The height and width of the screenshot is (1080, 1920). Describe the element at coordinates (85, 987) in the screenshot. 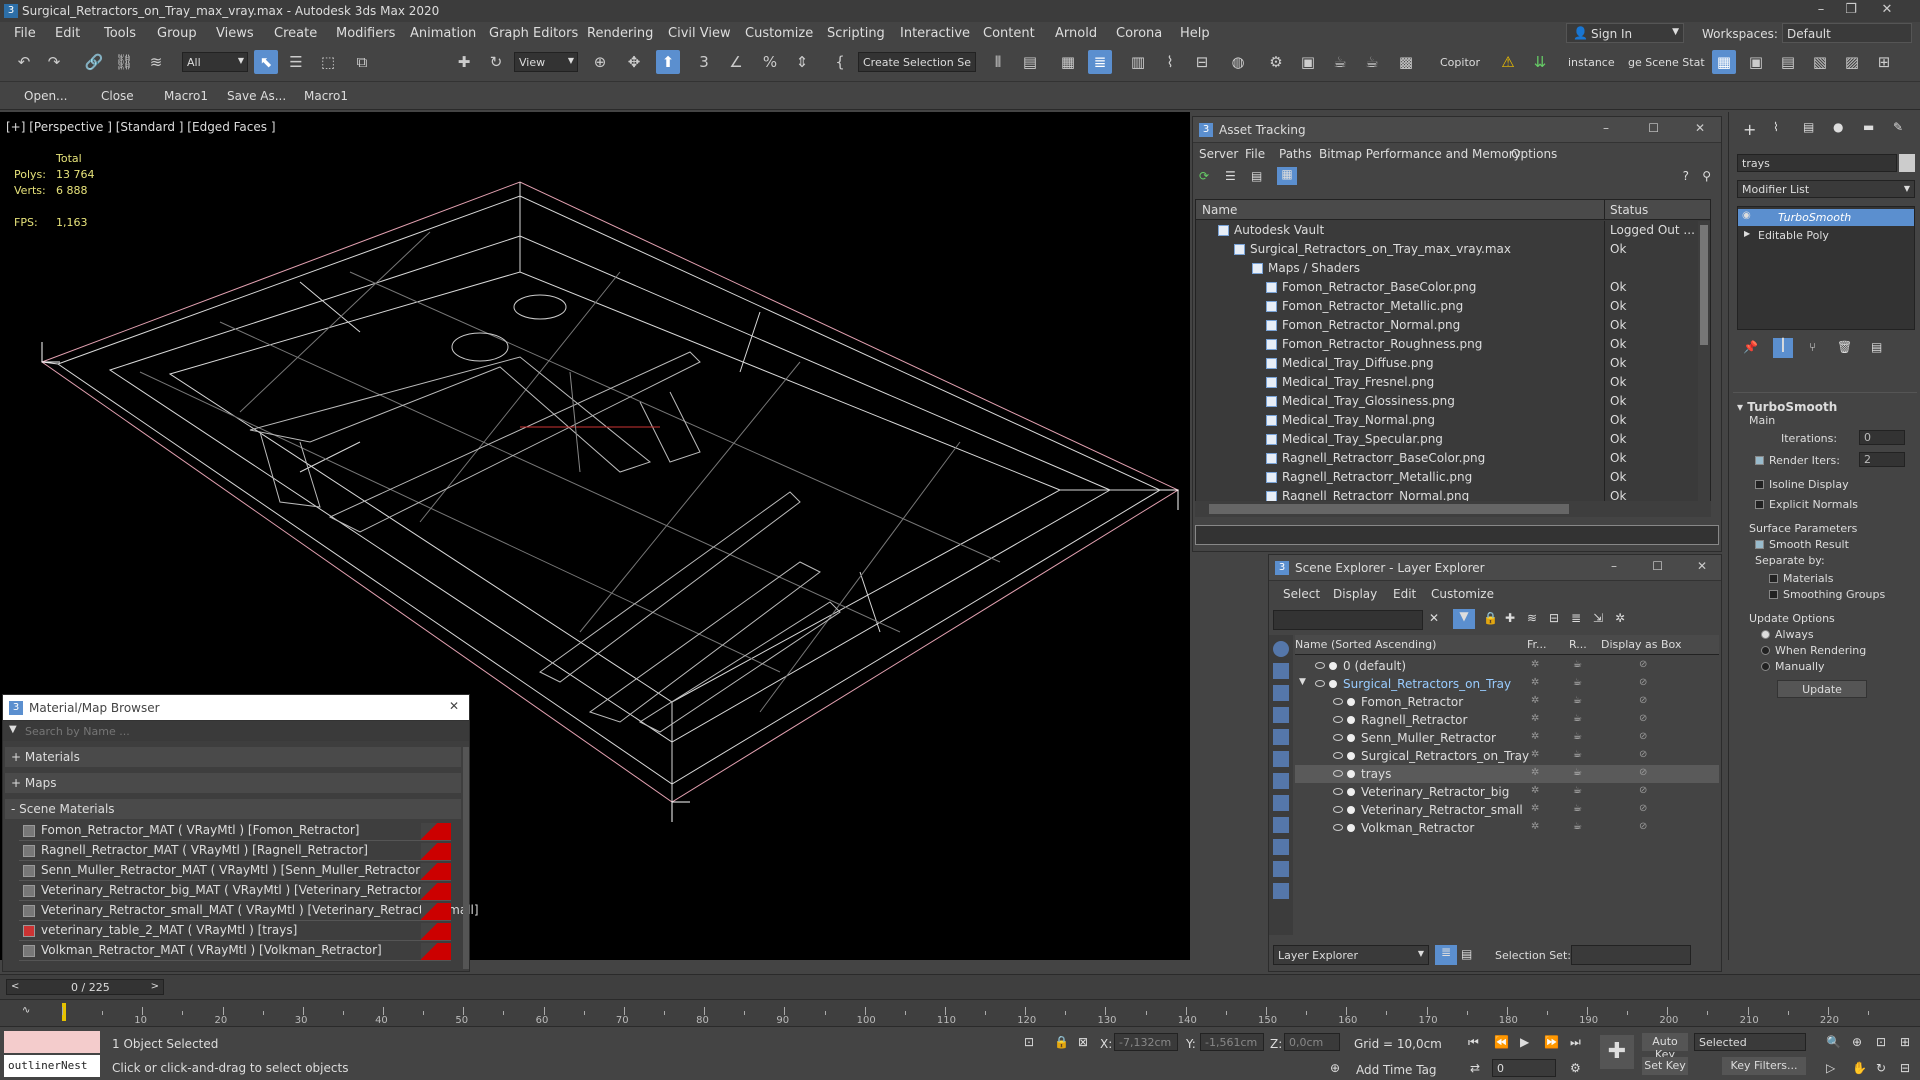

I see `time-slider: < 0 / 225 >` at that location.